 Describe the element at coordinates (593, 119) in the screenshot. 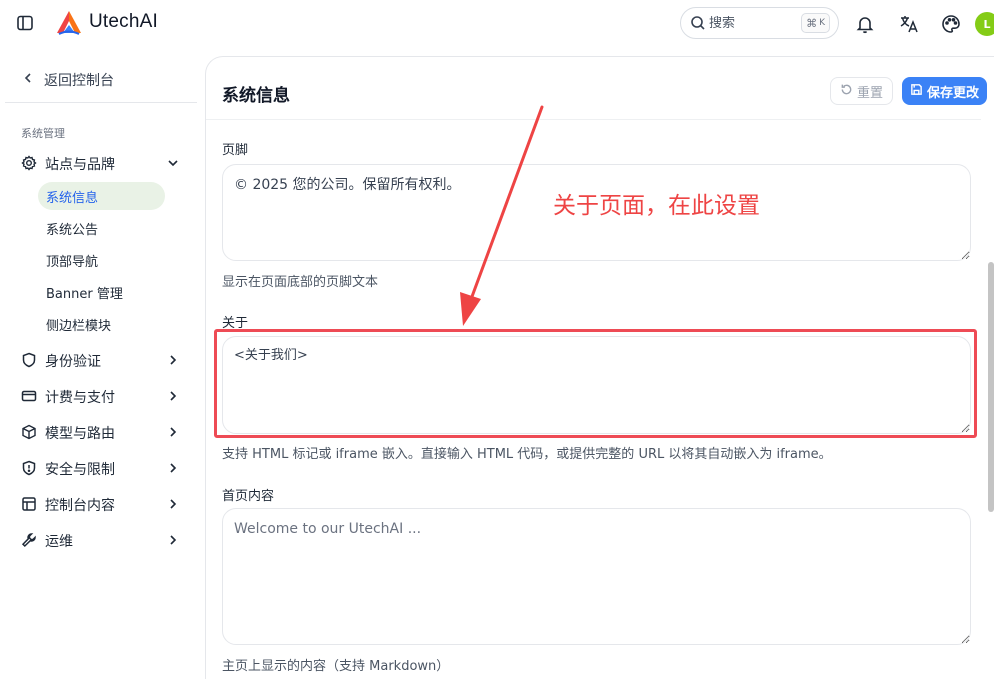

I see `header-divider` at that location.